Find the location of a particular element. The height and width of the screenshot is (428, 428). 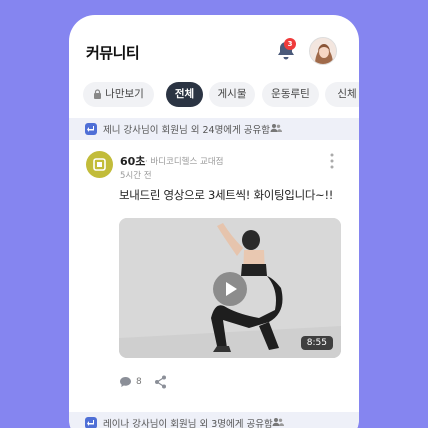

share-text: 제니 강사님이 회원님 외 24명에게 공유함 is located at coordinates (187, 130).